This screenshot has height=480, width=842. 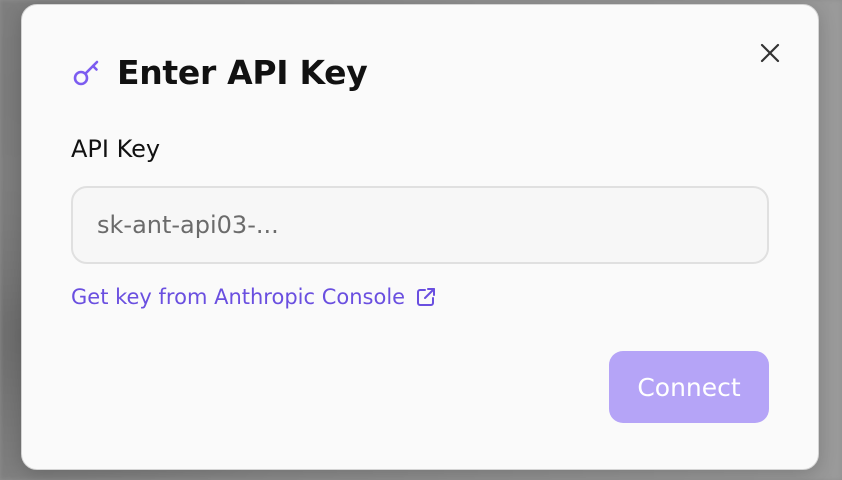 I want to click on key-icon, so click(x=87, y=73).